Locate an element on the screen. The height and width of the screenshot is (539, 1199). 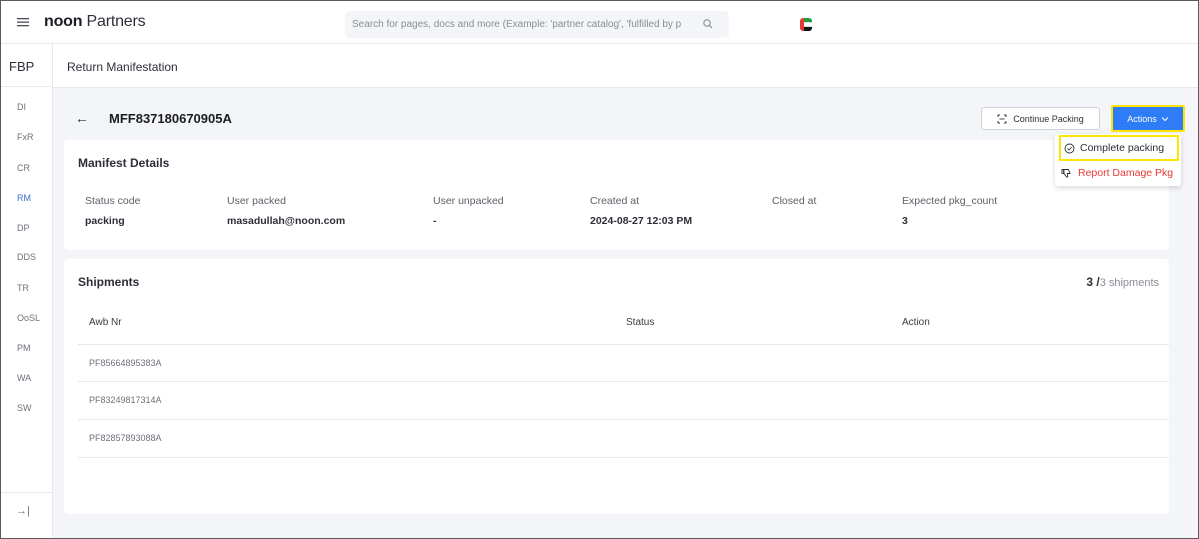
sidebar-item-cr: CR is located at coordinates (23, 168).